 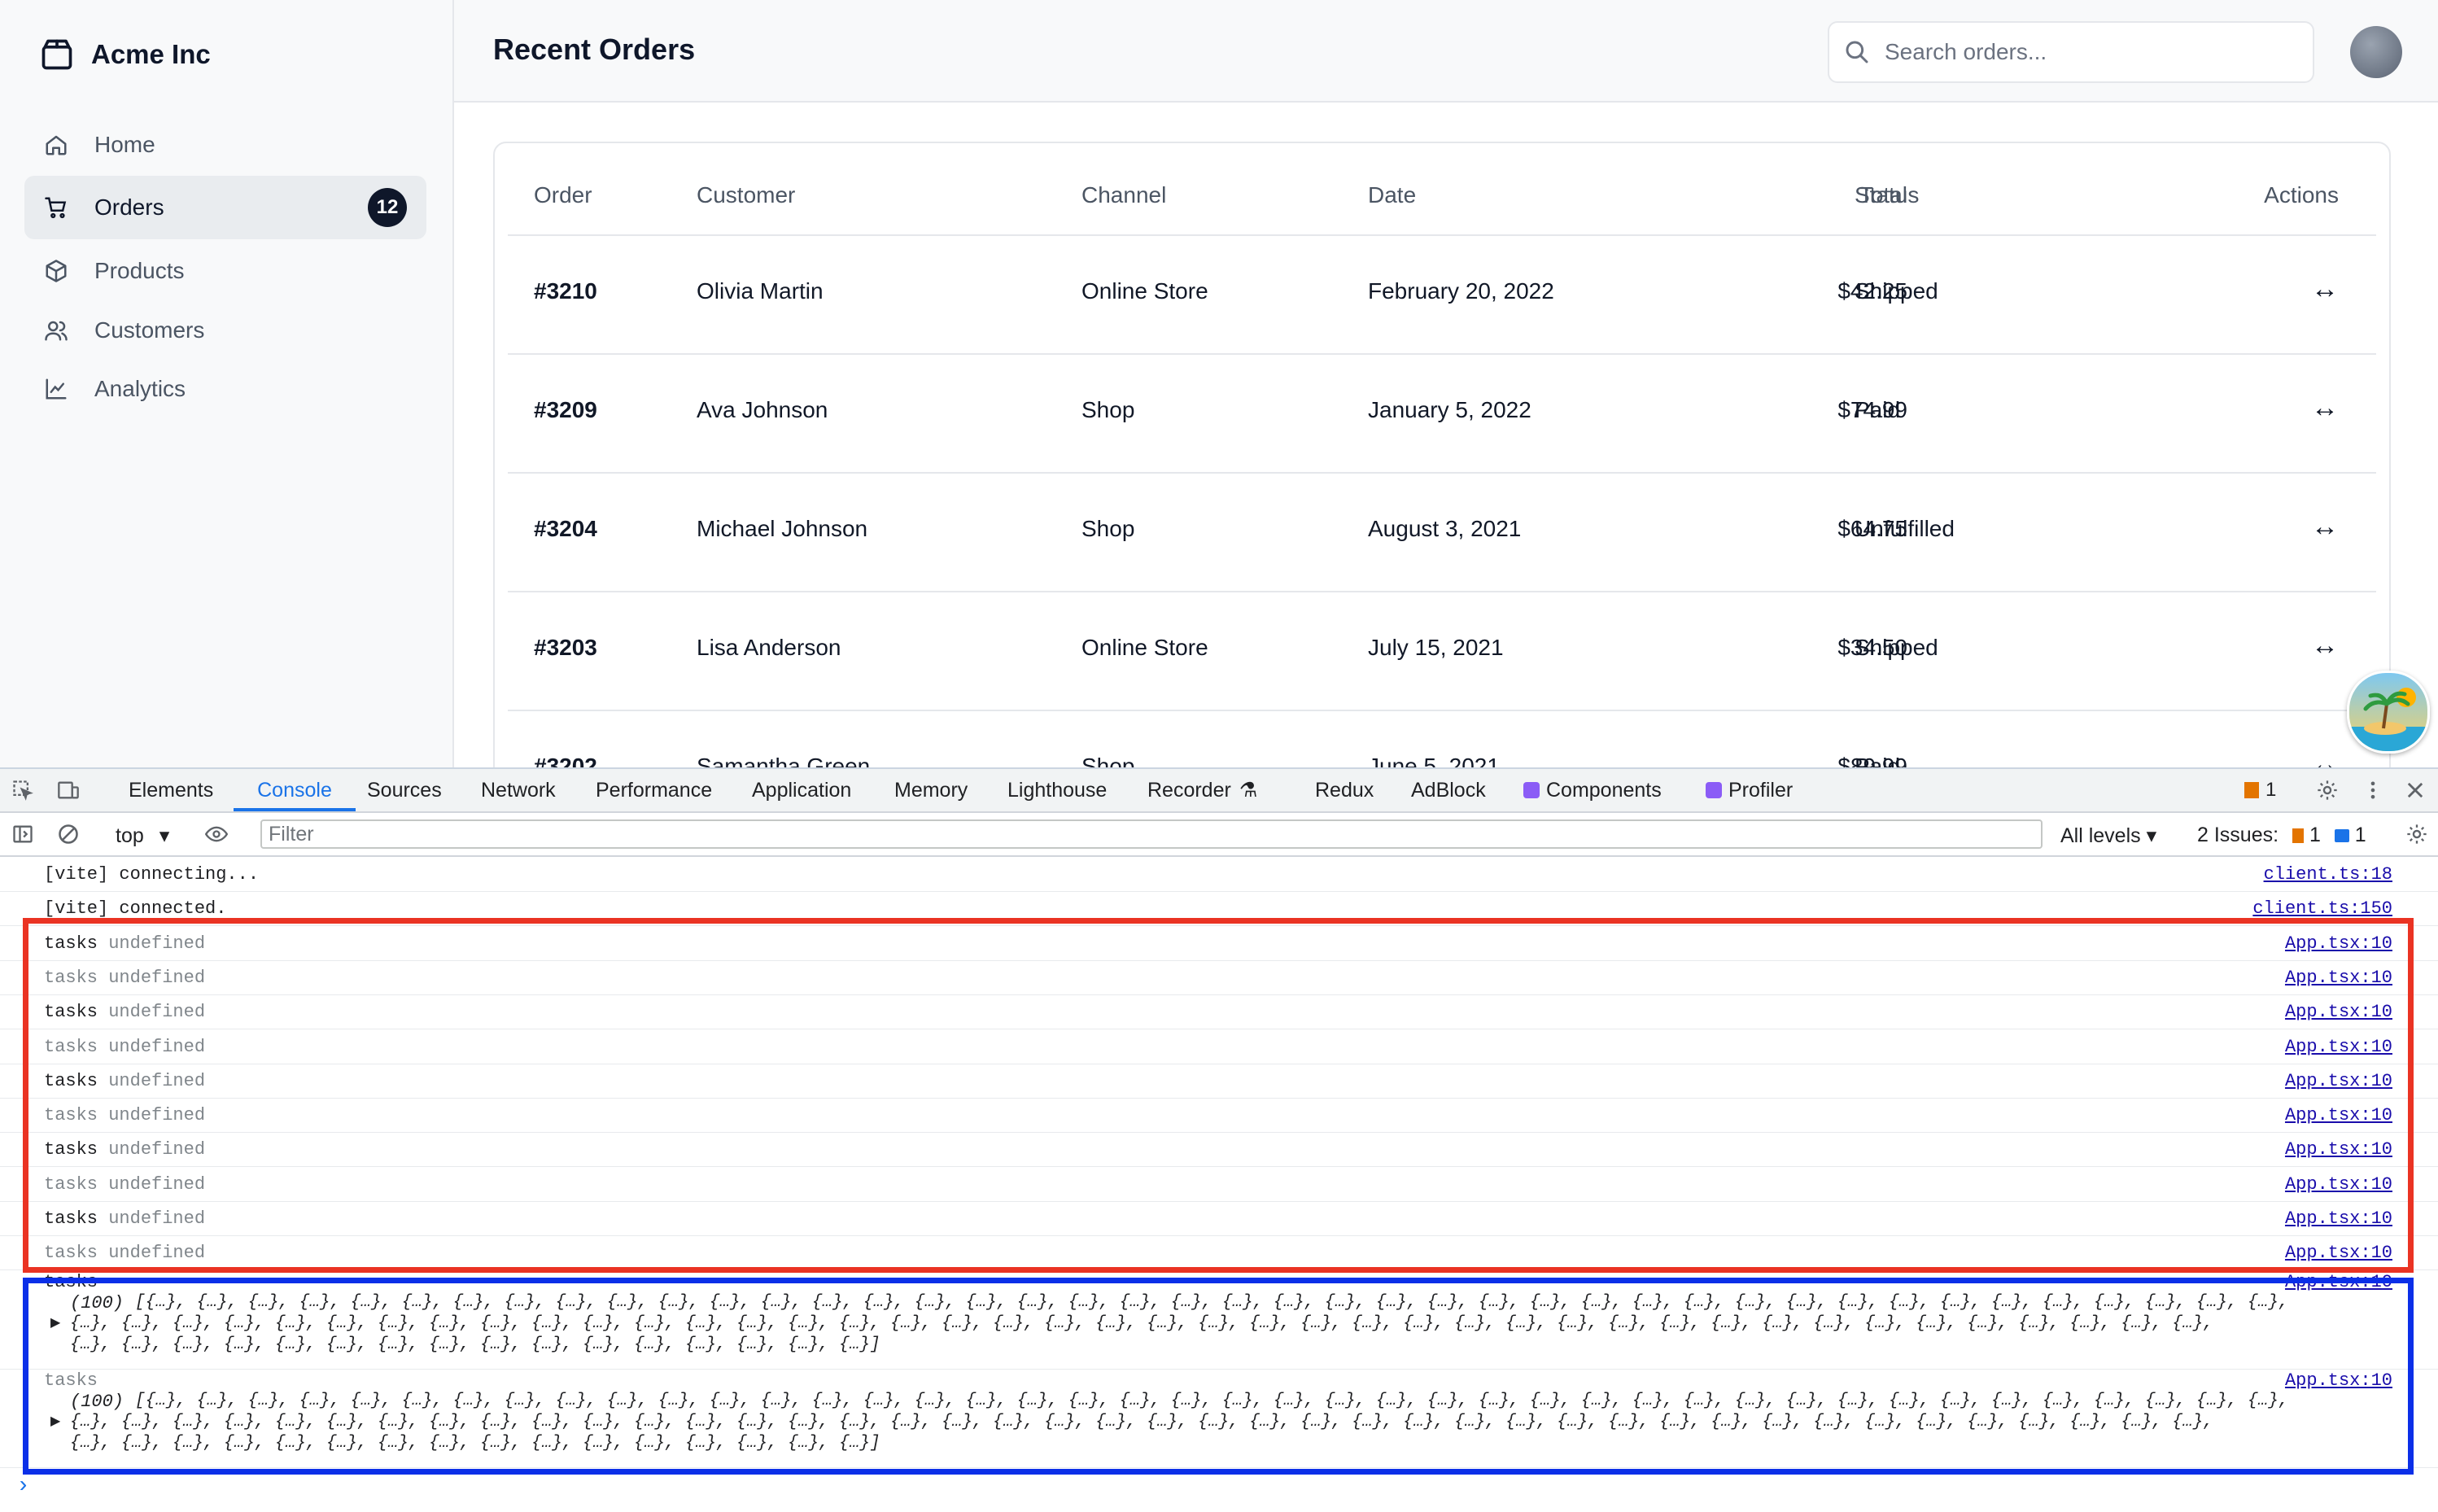 I want to click on sidebar-toggle-icon, so click(x=22, y=834).